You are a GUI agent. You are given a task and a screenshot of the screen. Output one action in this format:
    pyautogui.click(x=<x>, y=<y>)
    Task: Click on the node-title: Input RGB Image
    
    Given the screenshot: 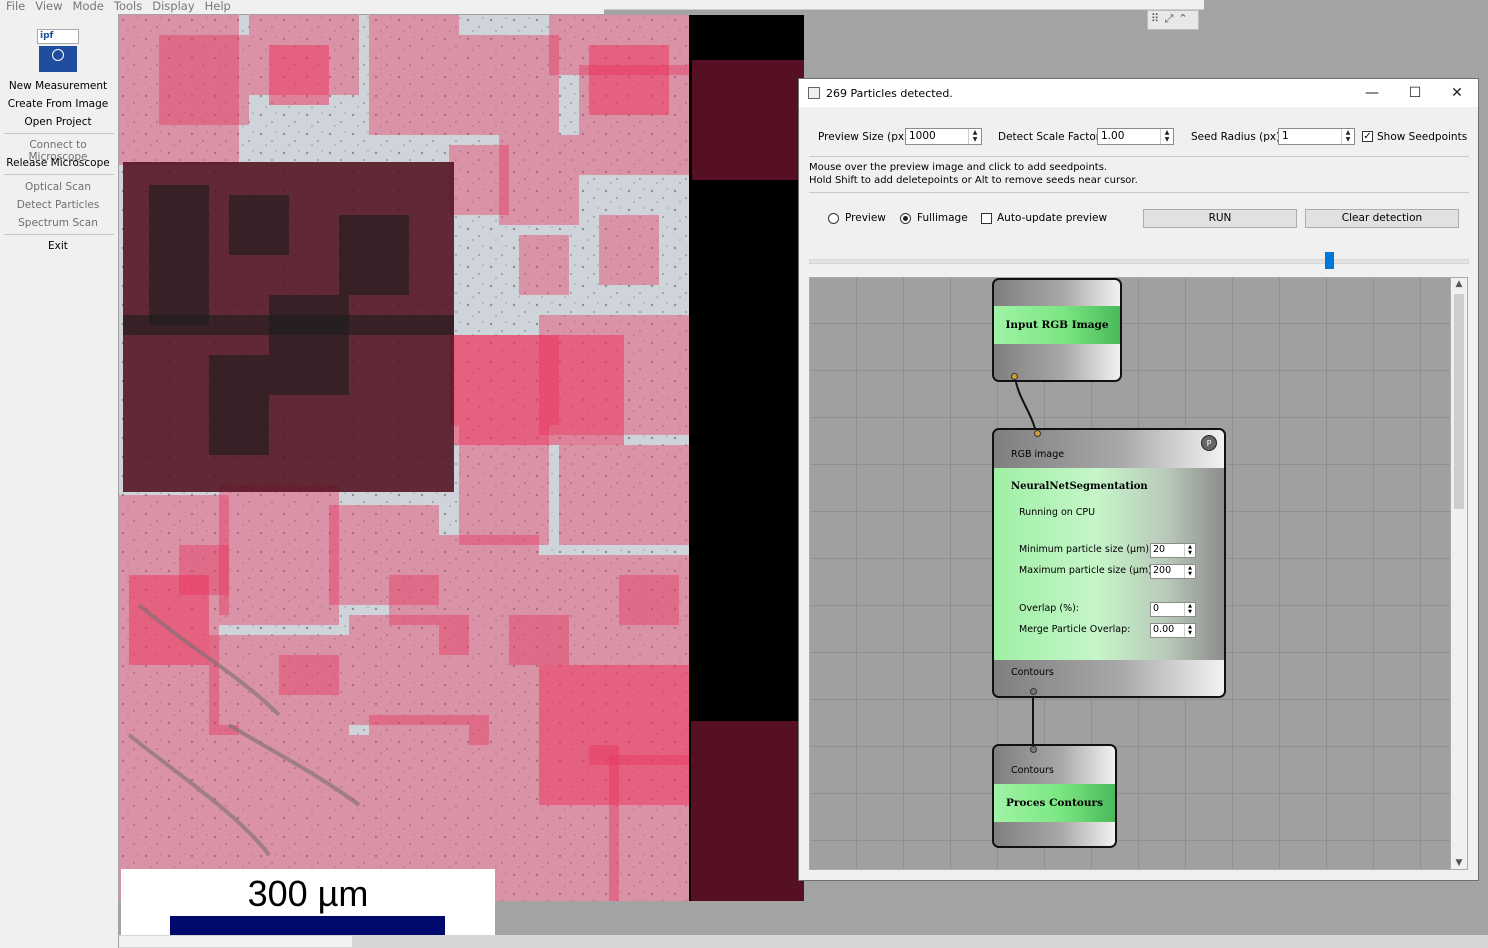 What is the action you would take?
    pyautogui.click(x=1057, y=325)
    